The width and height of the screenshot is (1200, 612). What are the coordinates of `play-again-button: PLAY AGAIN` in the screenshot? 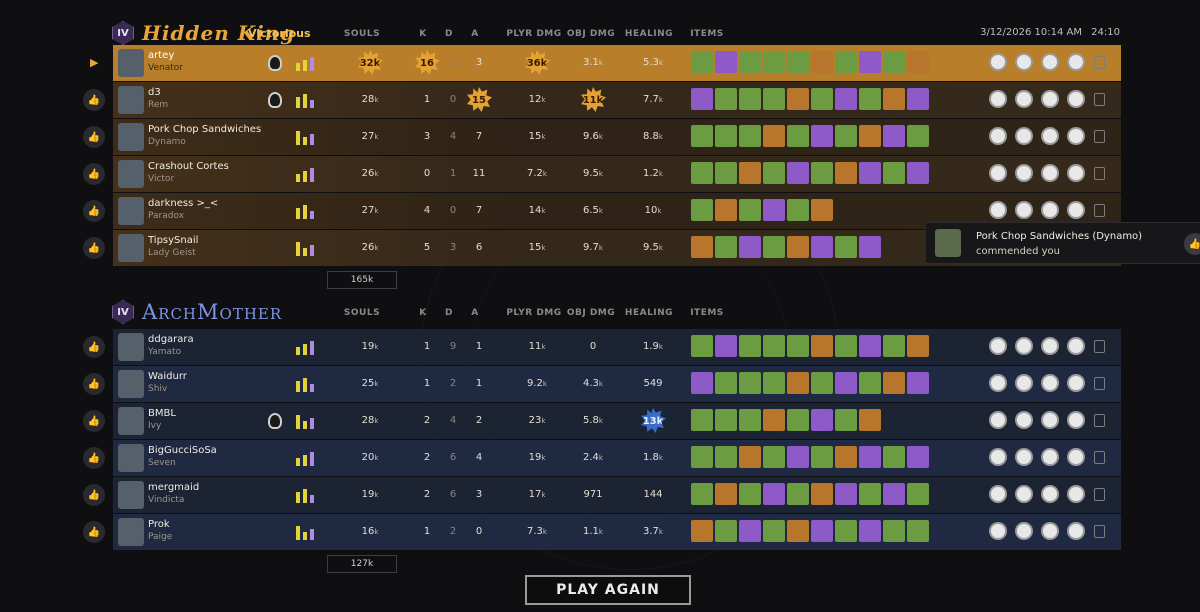 It's located at (608, 590).